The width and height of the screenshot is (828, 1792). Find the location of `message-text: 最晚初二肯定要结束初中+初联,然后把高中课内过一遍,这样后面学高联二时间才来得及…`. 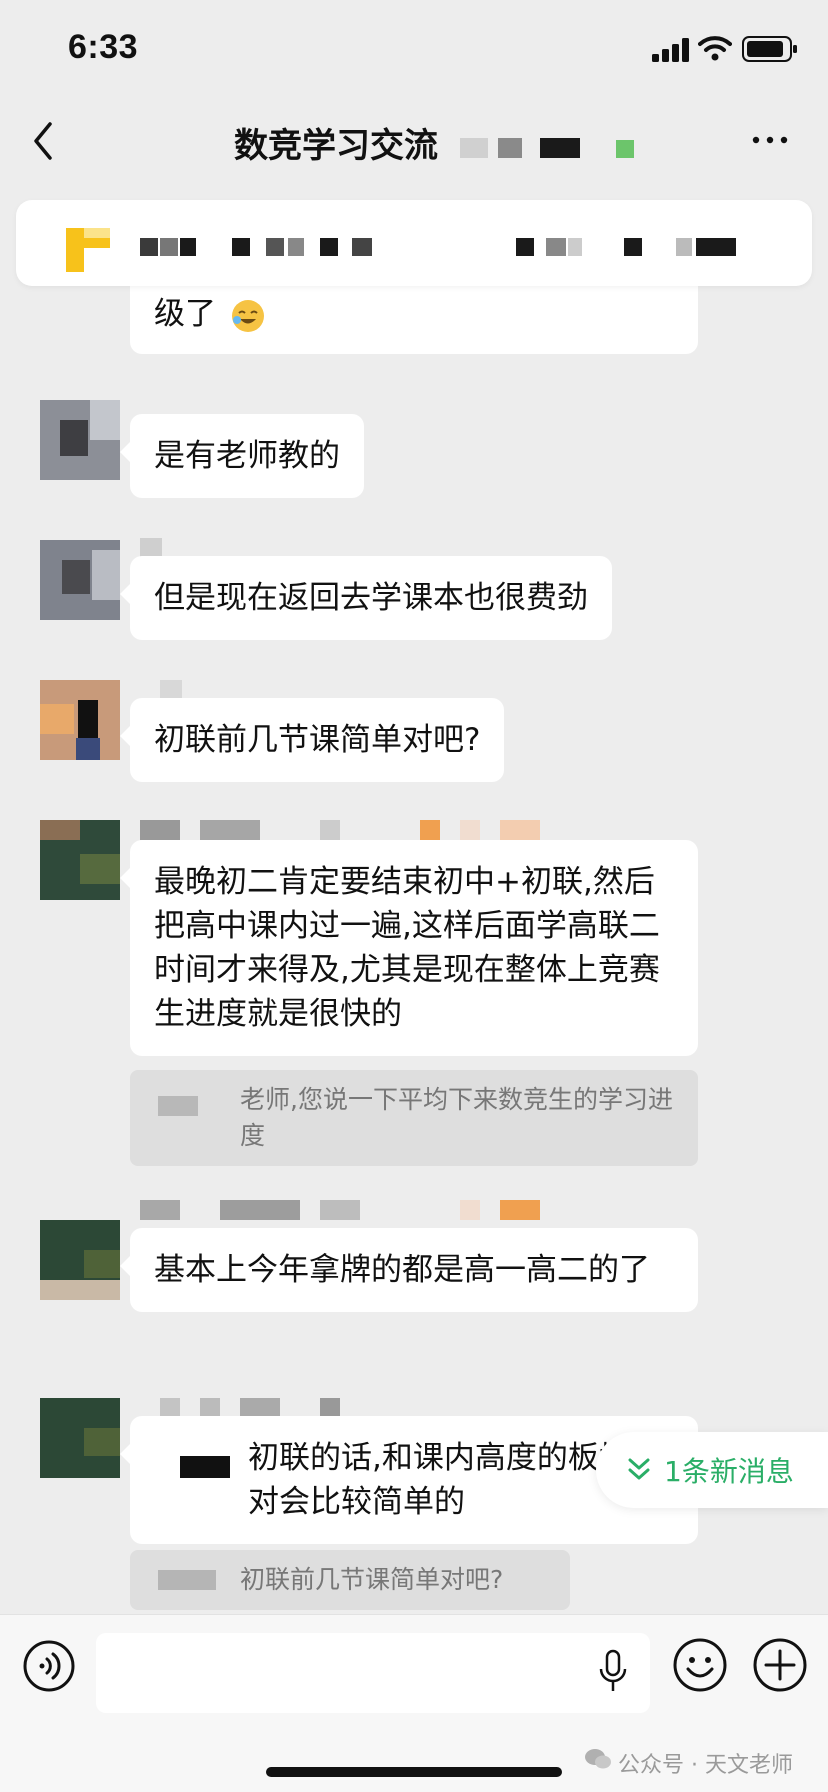

message-text: 最晚初二肯定要结束初中+初联,然后把高中课内过一遍,这样后面学高联二时间才来得及… is located at coordinates (407, 948).